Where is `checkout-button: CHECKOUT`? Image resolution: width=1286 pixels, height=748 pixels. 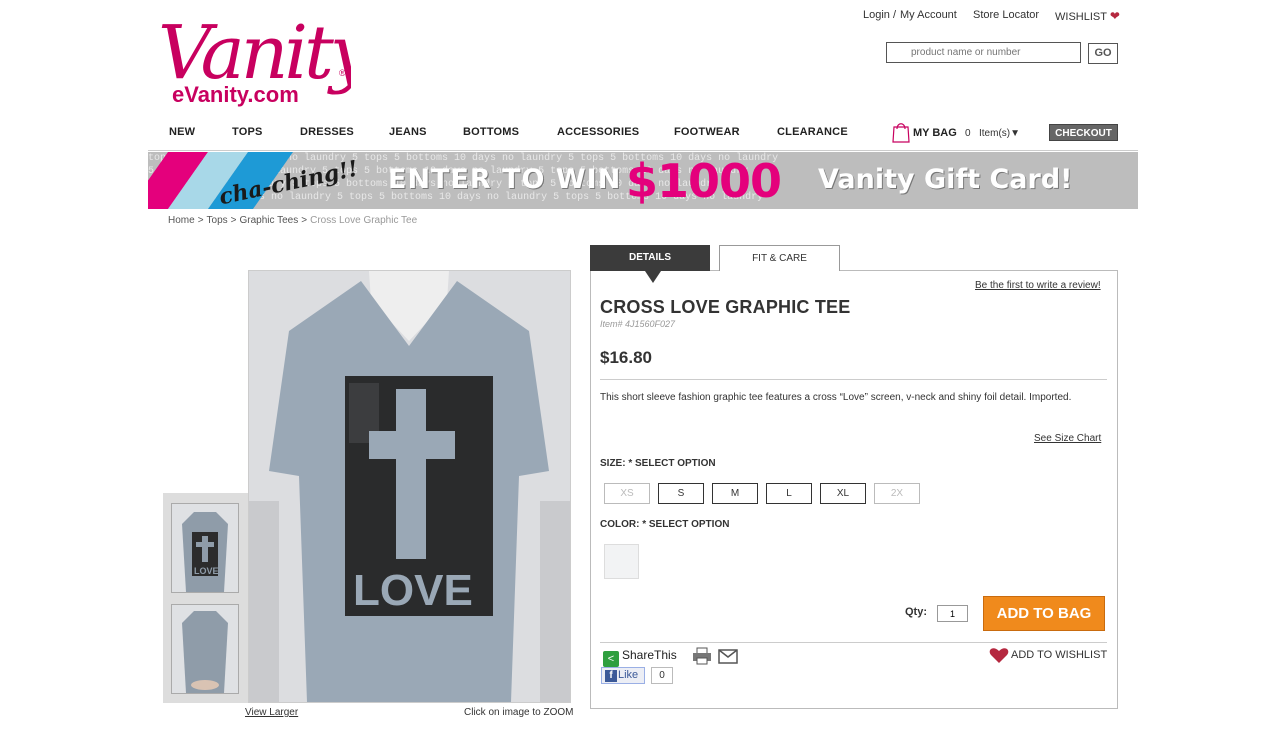 checkout-button: CHECKOUT is located at coordinates (1083, 132).